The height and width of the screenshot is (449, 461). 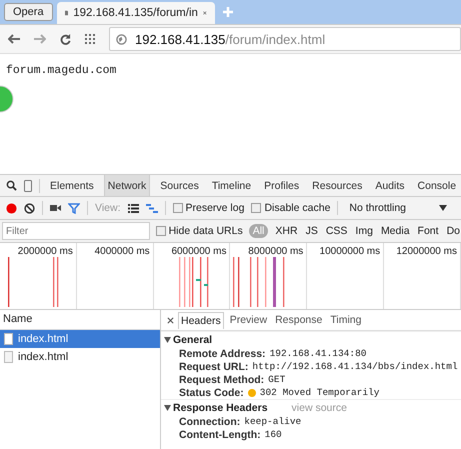 What do you see at coordinates (107, 208) in the screenshot?
I see `view-label: View:` at bounding box center [107, 208].